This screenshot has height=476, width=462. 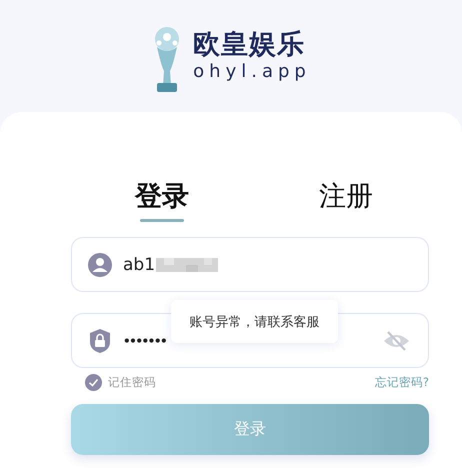 I want to click on tab: 登录, so click(x=162, y=200).